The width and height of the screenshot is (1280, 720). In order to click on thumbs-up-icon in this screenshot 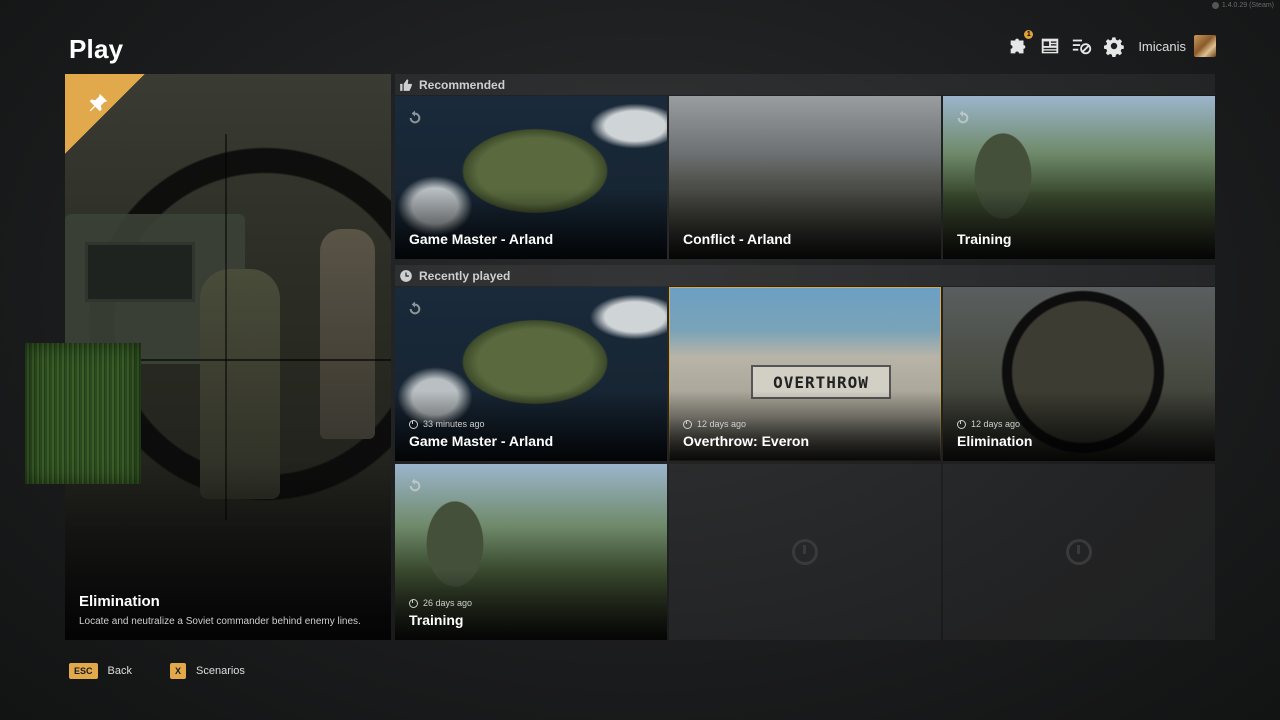, I will do `click(406, 84)`.